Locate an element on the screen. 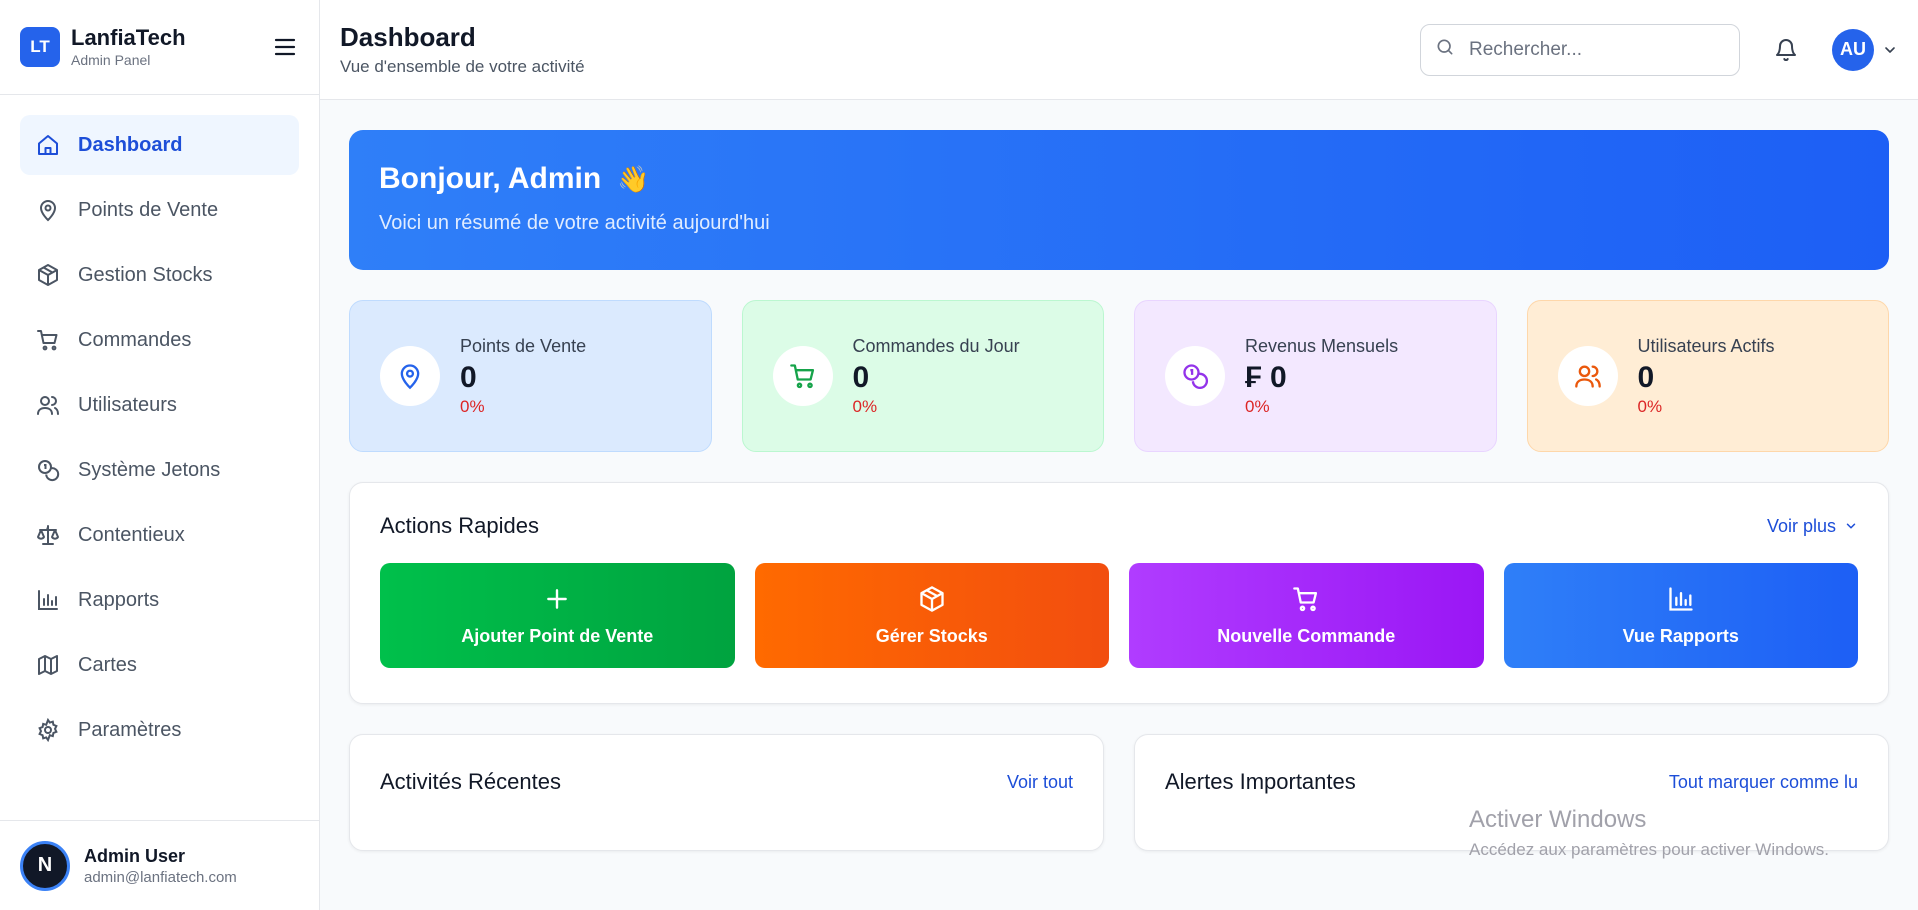  page-subtitle: Vue d'ensemble de votre activité is located at coordinates (462, 66).